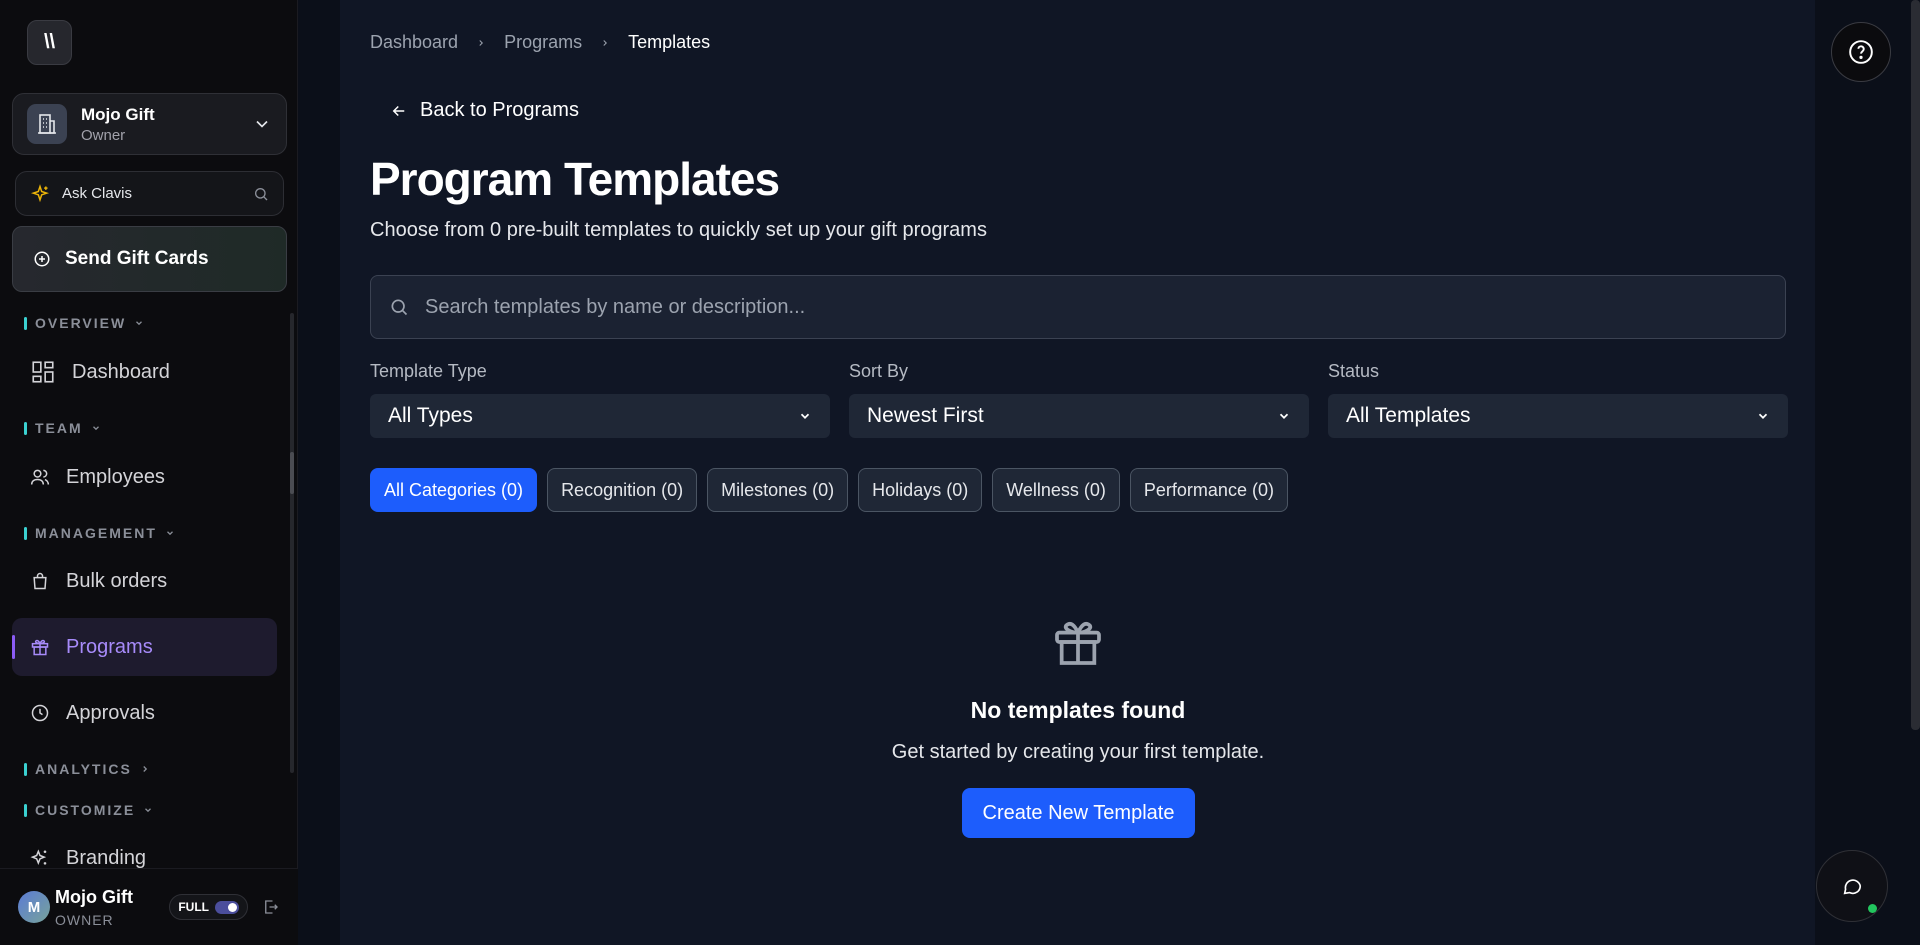  I want to click on breadcrumb-dashboard: Dashboard, so click(414, 42).